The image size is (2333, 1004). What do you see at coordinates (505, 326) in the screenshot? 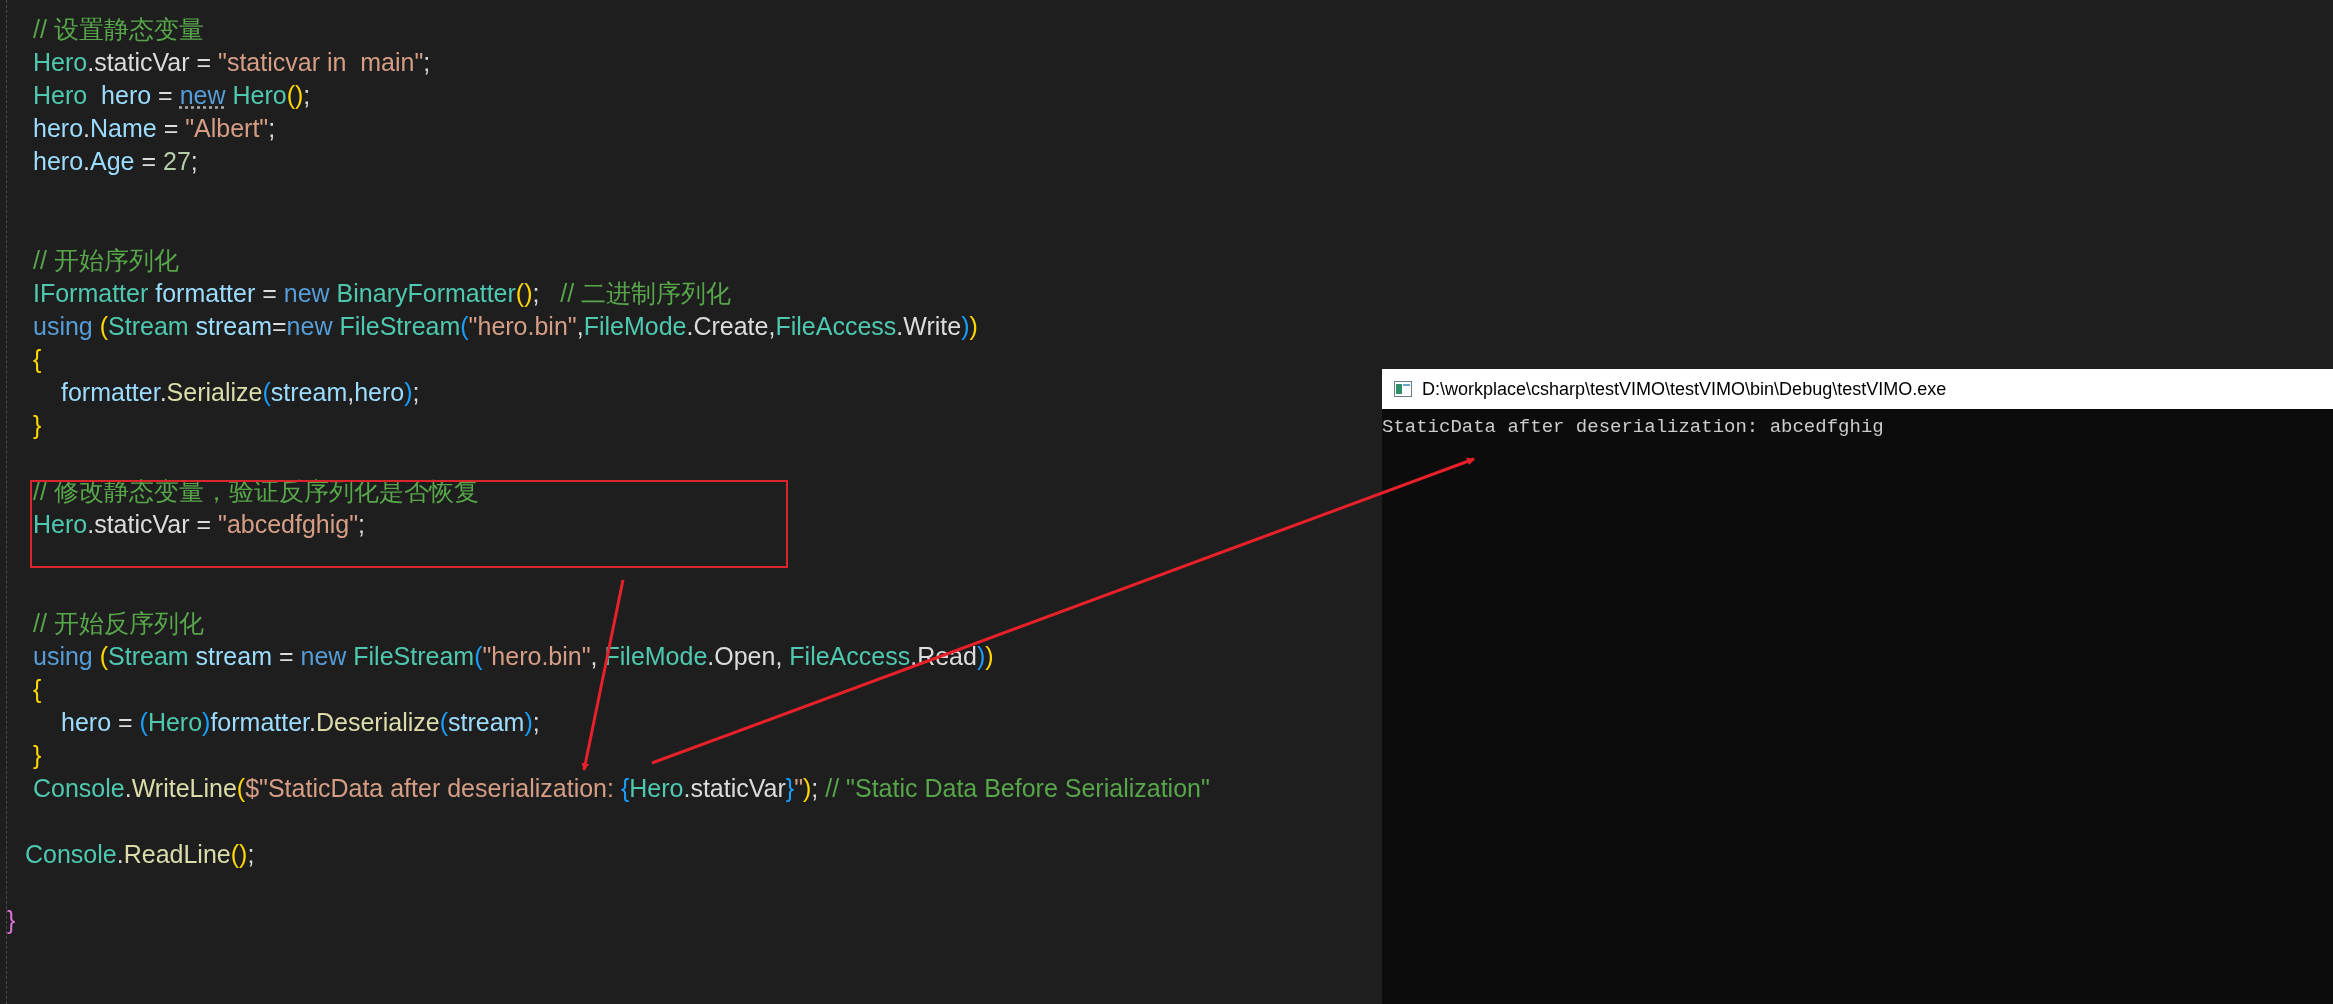
I see `code-line: using (Stream stream=new FileStream("hero.bin",FileMode.Create,FileAccess.Write))` at bounding box center [505, 326].